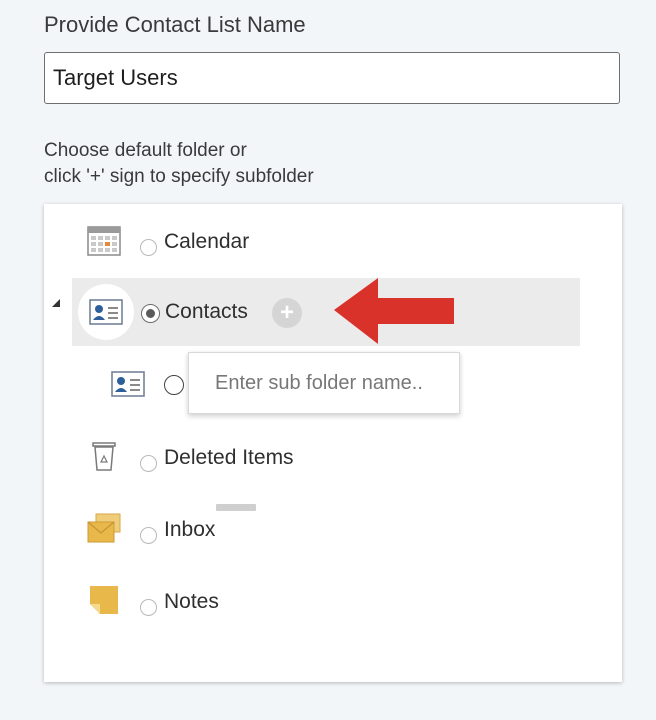 This screenshot has height=720, width=656. I want to click on subfolder-name-input, so click(324, 383).